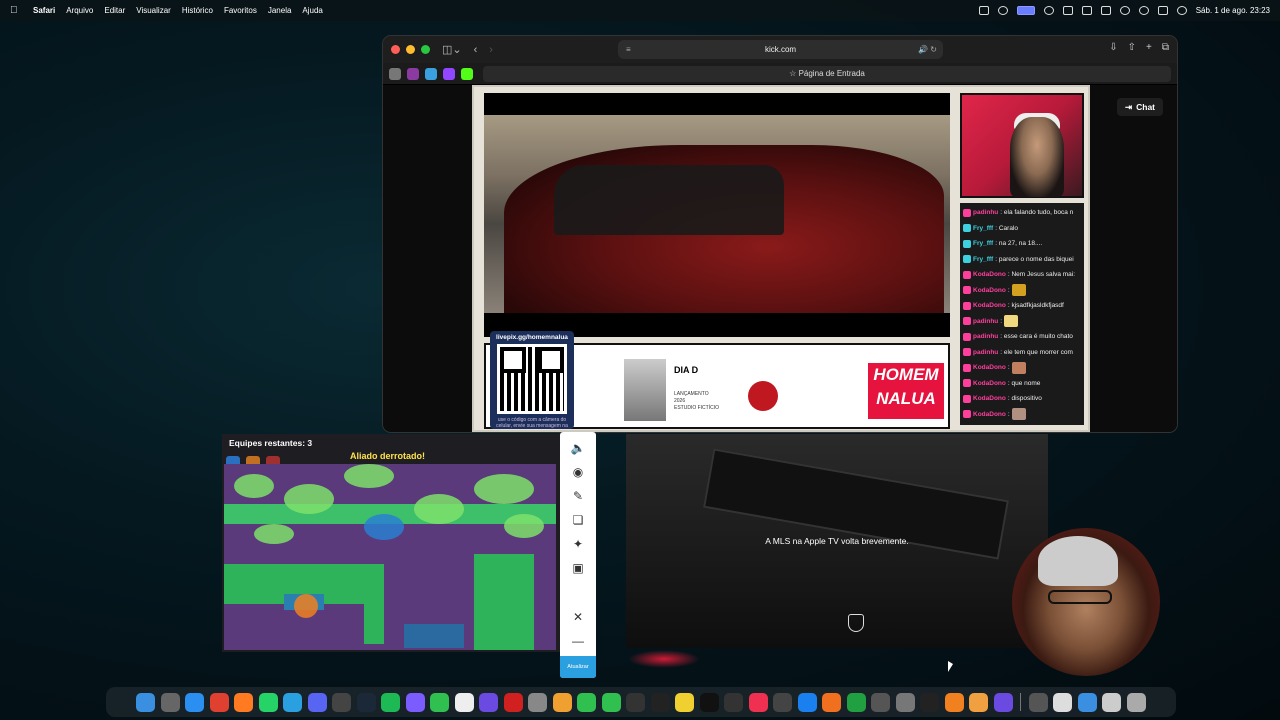 The height and width of the screenshot is (720, 1280). What do you see at coordinates (312, 10) in the screenshot?
I see `menu-item-ajuda: Ajuda` at bounding box center [312, 10].